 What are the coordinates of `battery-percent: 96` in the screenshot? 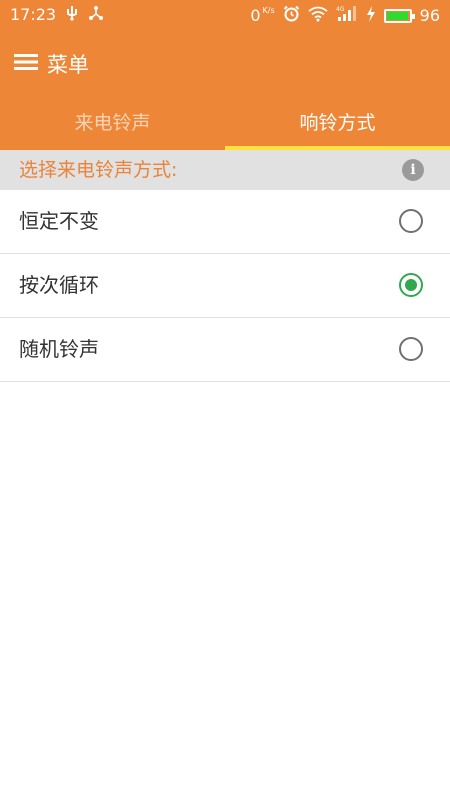 It's located at (429, 15).